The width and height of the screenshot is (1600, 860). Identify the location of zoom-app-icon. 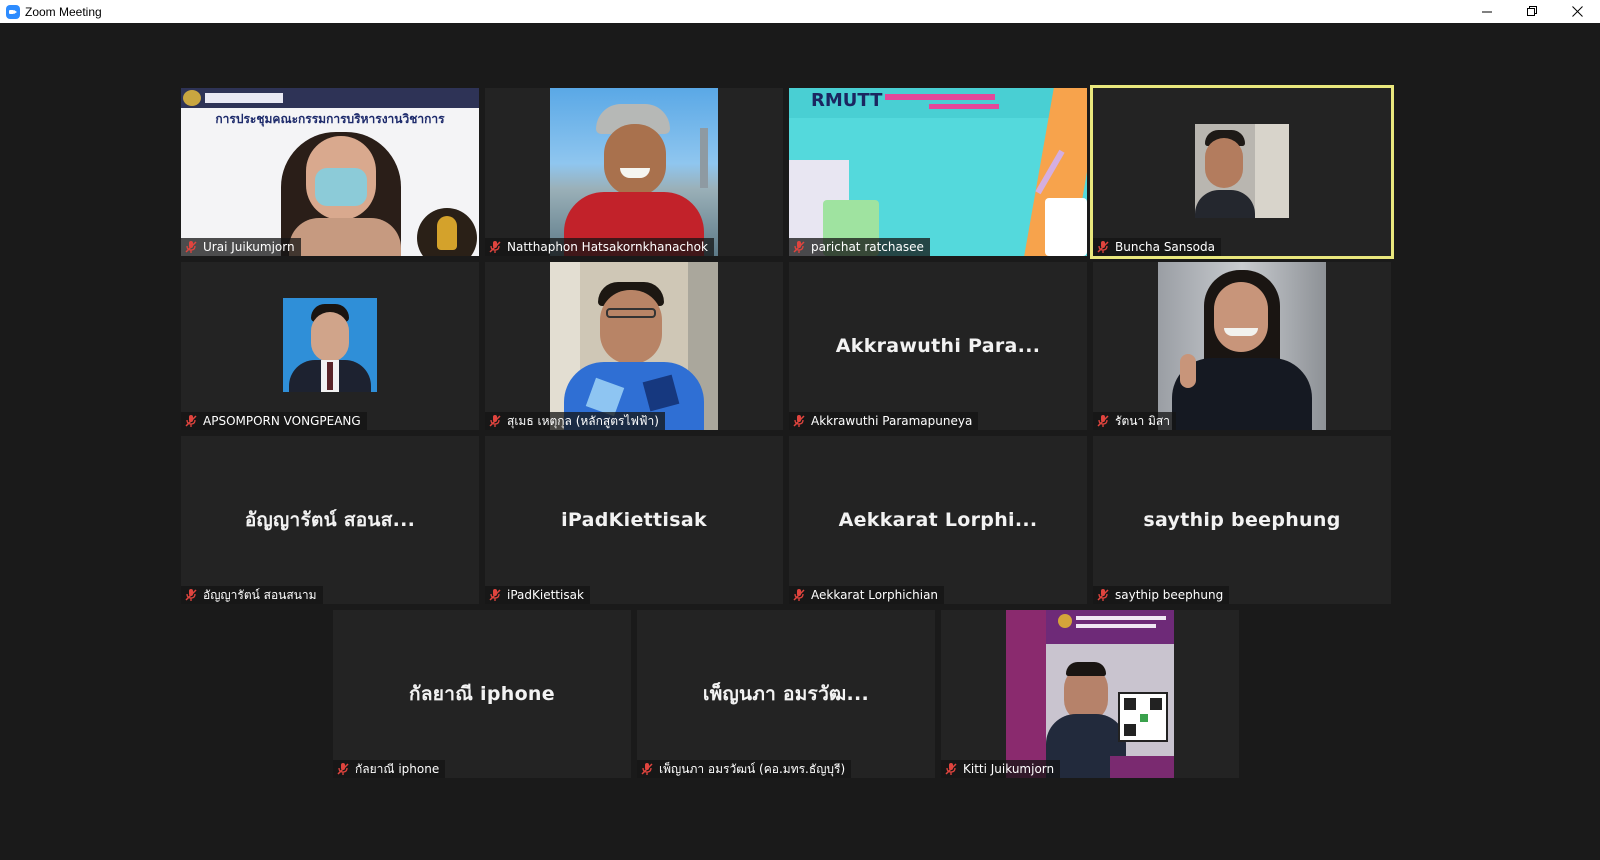
(13, 11).